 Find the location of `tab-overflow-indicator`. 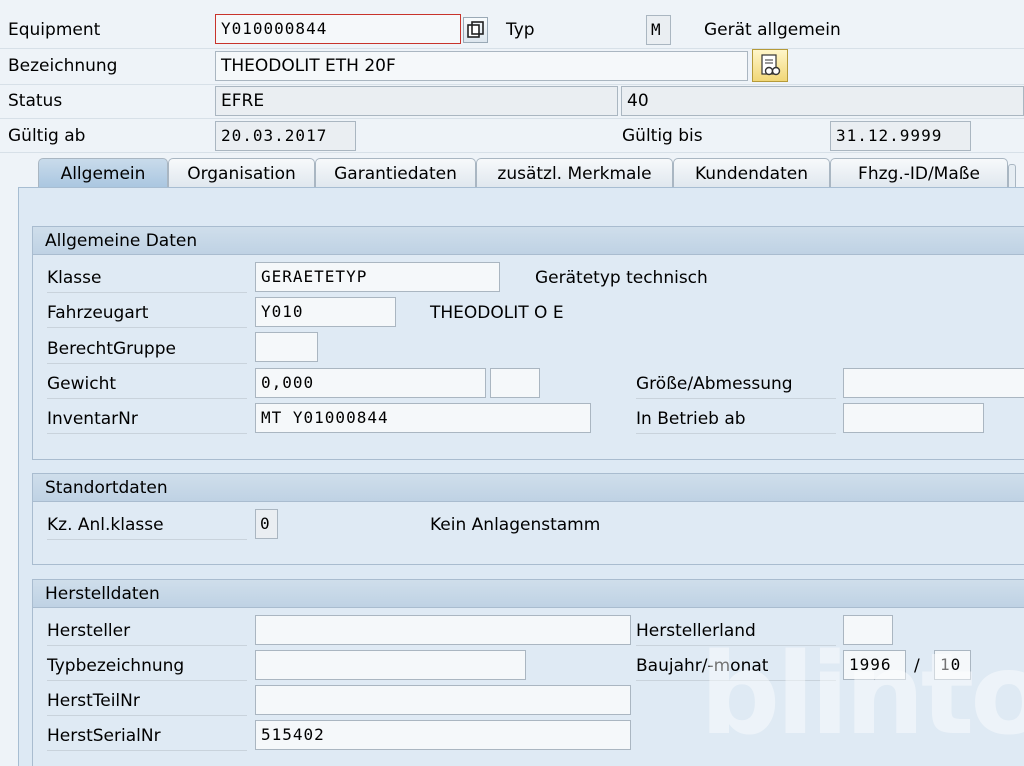

tab-overflow-indicator is located at coordinates (1012, 176).